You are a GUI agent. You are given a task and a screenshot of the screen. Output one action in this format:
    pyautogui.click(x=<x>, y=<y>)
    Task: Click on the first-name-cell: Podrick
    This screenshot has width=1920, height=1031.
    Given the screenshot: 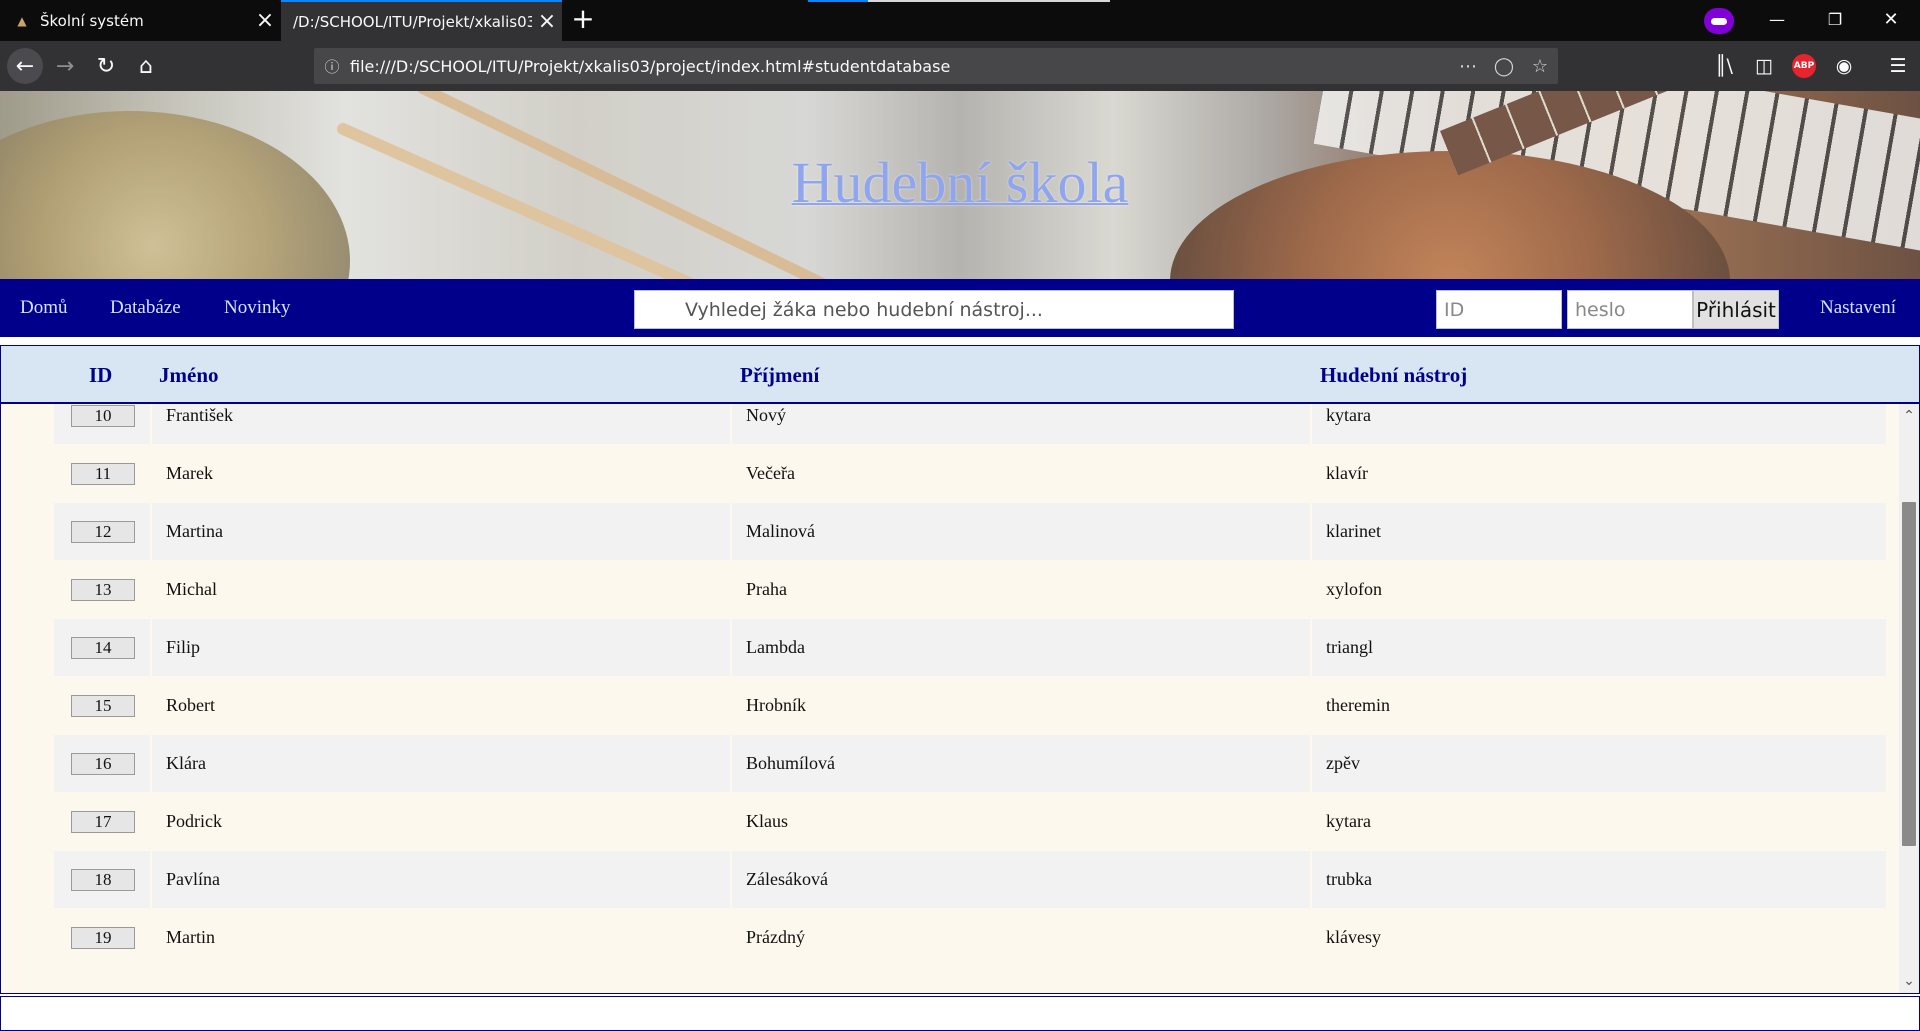 What is the action you would take?
    pyautogui.click(x=194, y=821)
    